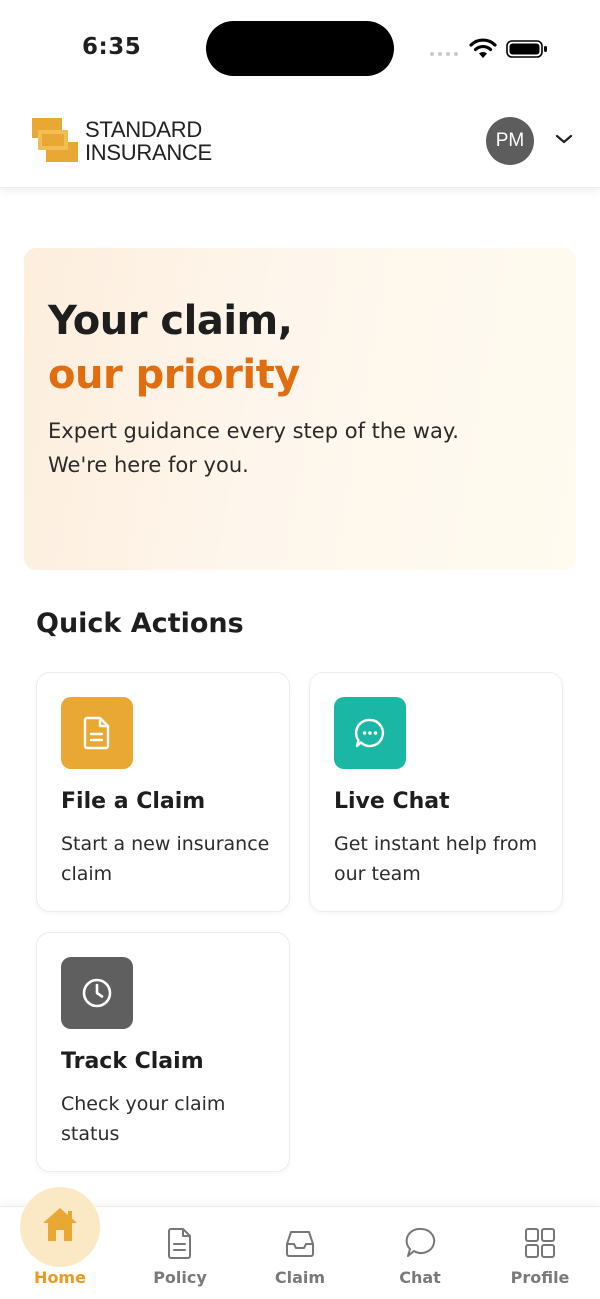  What do you see at coordinates (300, 142) in the screenshot?
I see `app-header: STANDARD INSURANCE PM` at bounding box center [300, 142].